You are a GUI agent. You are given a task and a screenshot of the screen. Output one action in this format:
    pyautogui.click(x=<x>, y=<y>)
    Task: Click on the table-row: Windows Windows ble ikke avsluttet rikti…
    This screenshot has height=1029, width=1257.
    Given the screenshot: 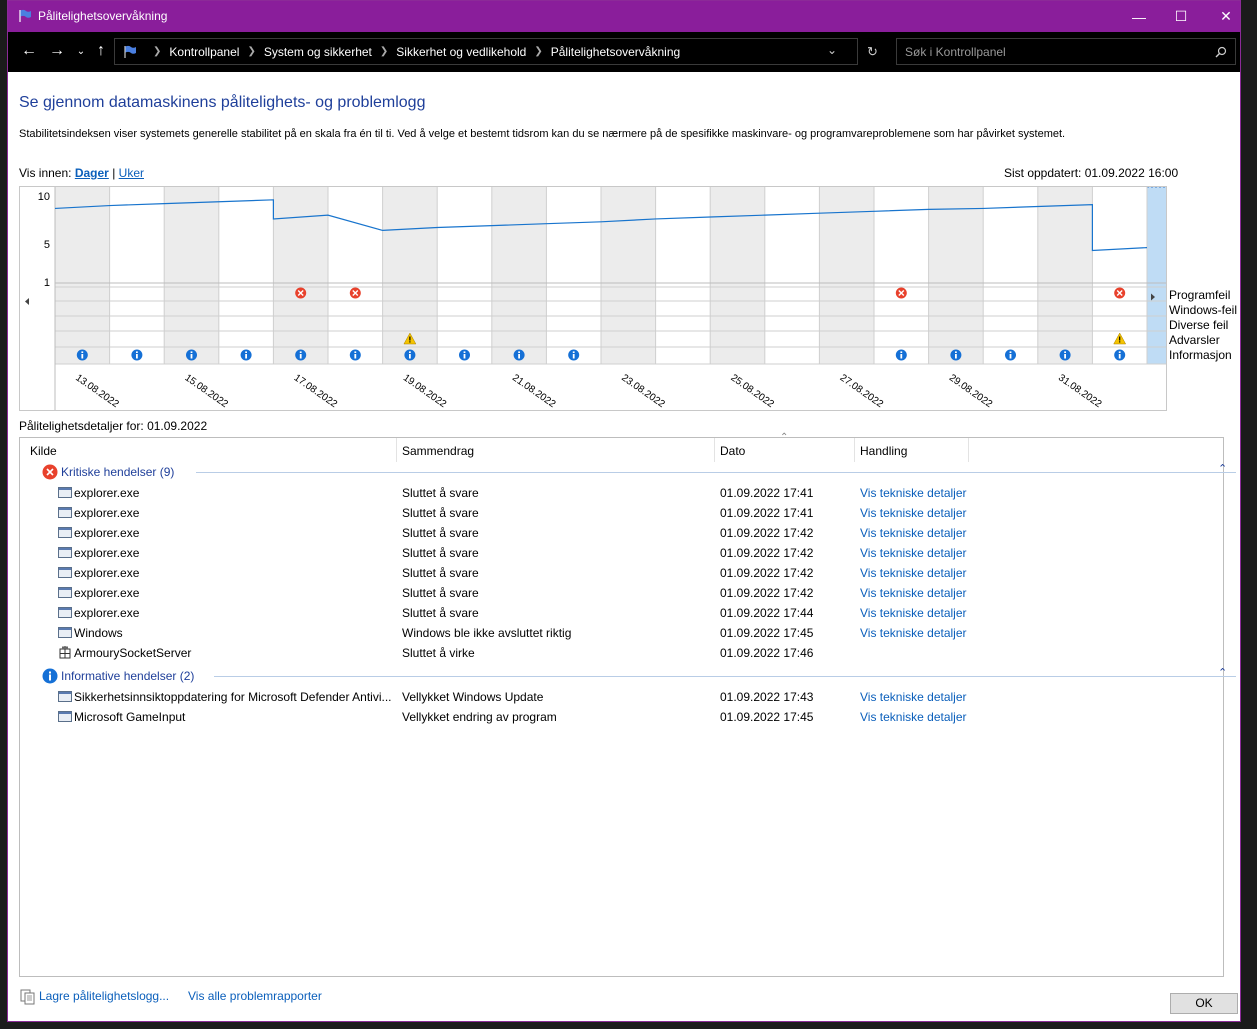 What is the action you would take?
    pyautogui.click(x=621, y=633)
    